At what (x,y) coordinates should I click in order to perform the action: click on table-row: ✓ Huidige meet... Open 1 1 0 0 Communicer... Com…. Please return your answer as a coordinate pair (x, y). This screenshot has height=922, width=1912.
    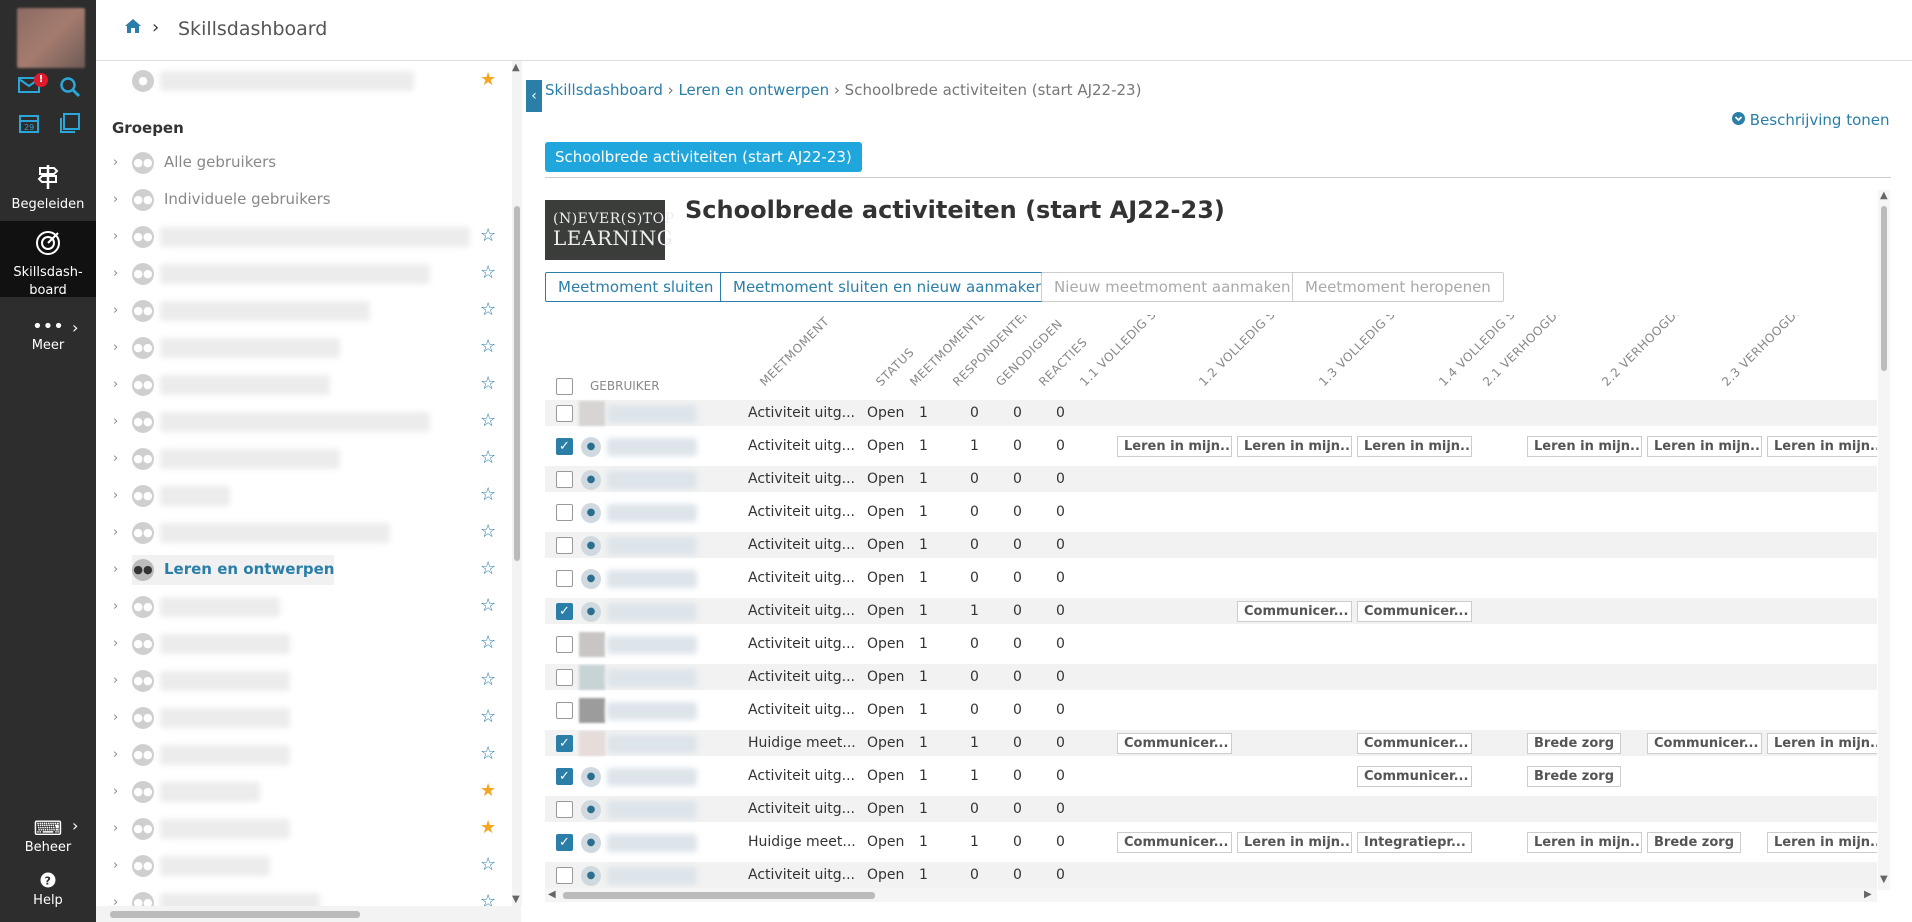
    Looking at the image, I should click on (1211, 743).